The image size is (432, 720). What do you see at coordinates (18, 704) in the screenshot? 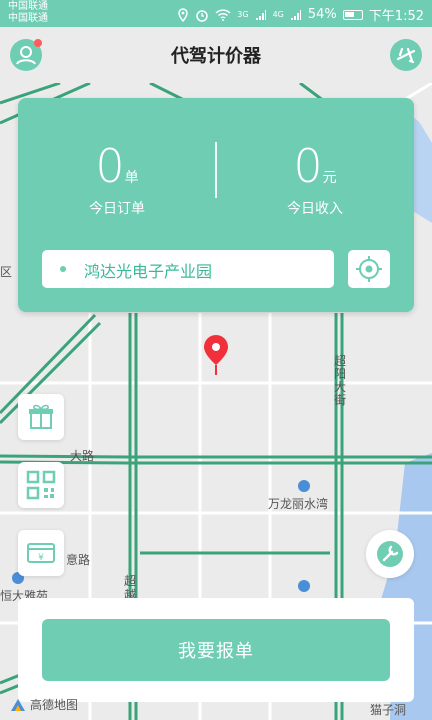
I see `amap-logo-icon` at bounding box center [18, 704].